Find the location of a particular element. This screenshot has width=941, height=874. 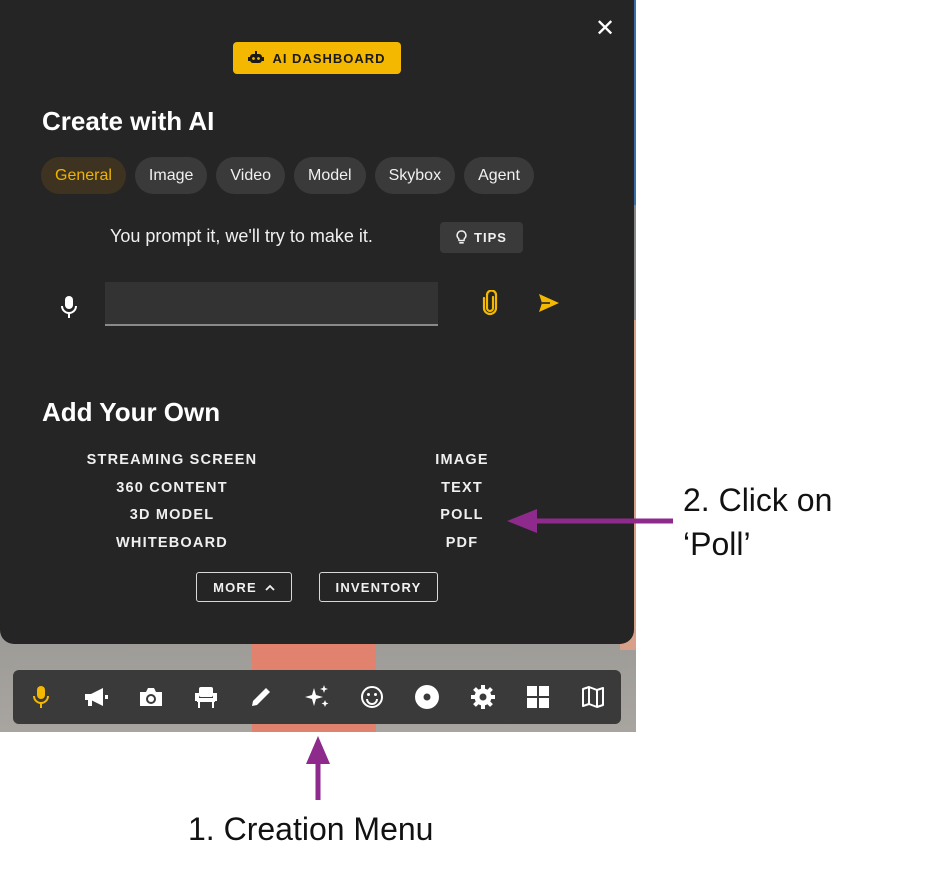

close-icon: ✕ is located at coordinates (605, 29).